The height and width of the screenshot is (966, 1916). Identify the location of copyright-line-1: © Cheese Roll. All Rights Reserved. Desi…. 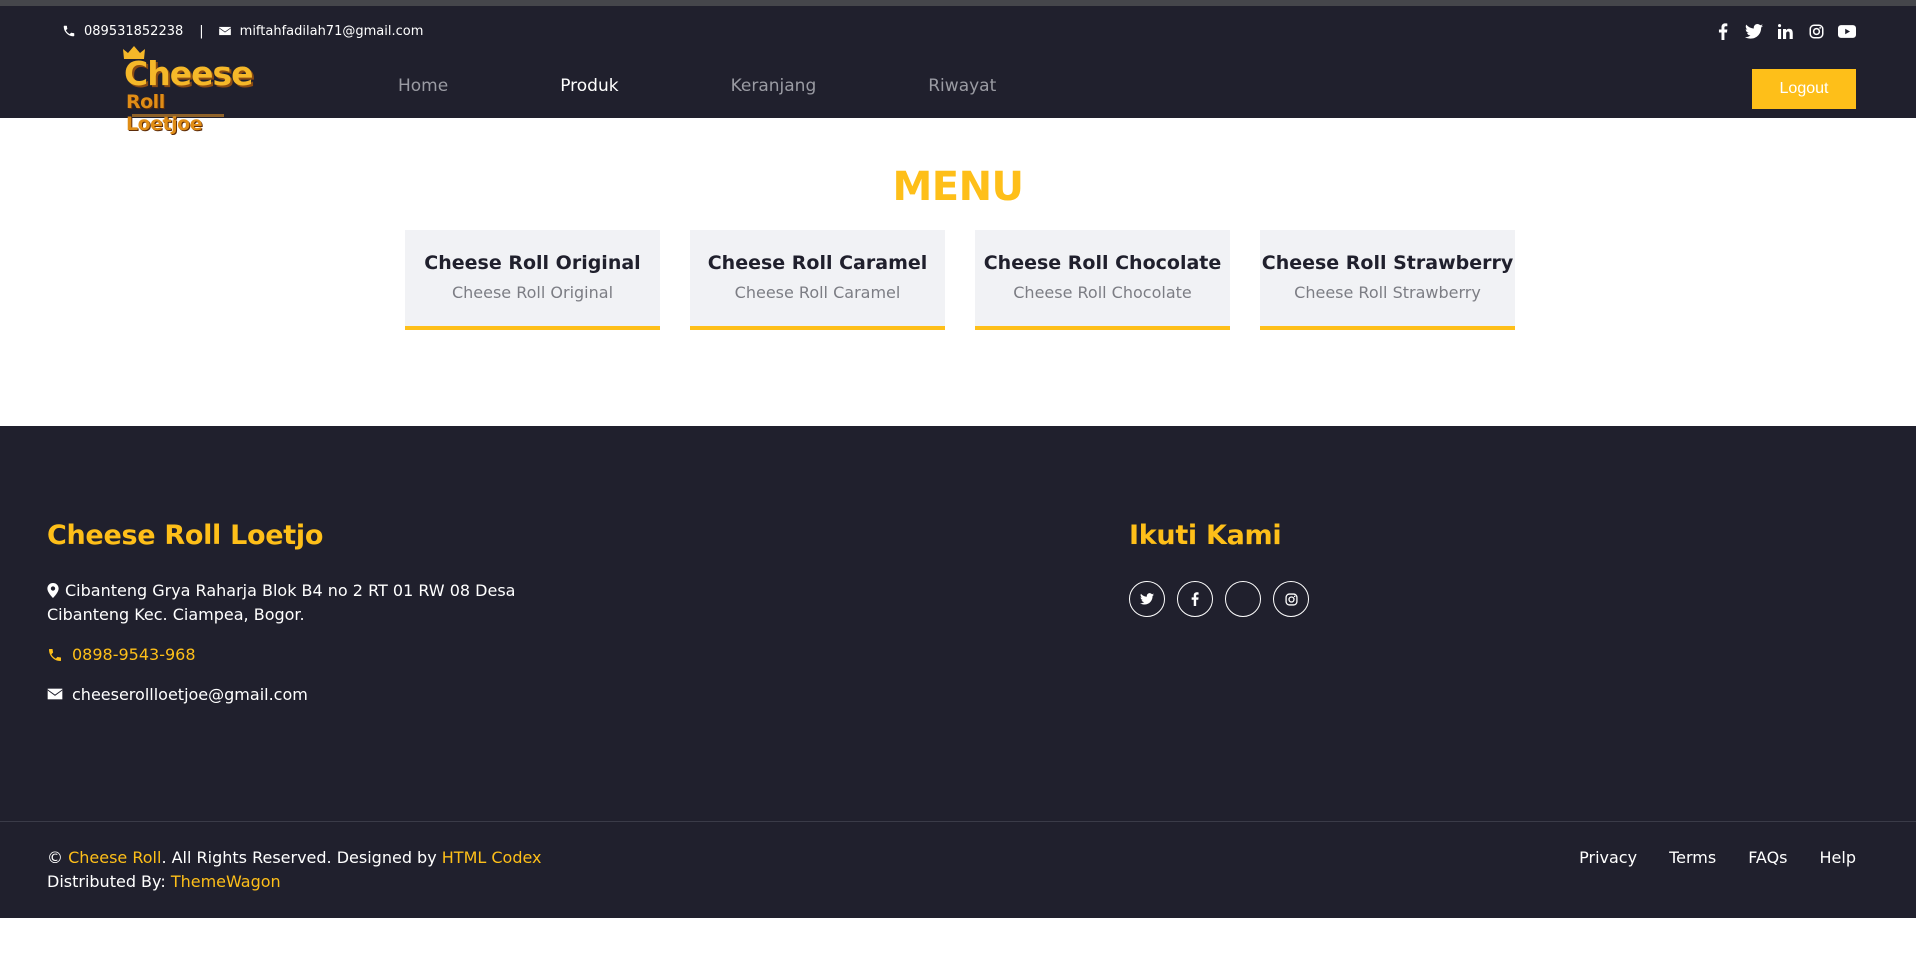
(294, 858).